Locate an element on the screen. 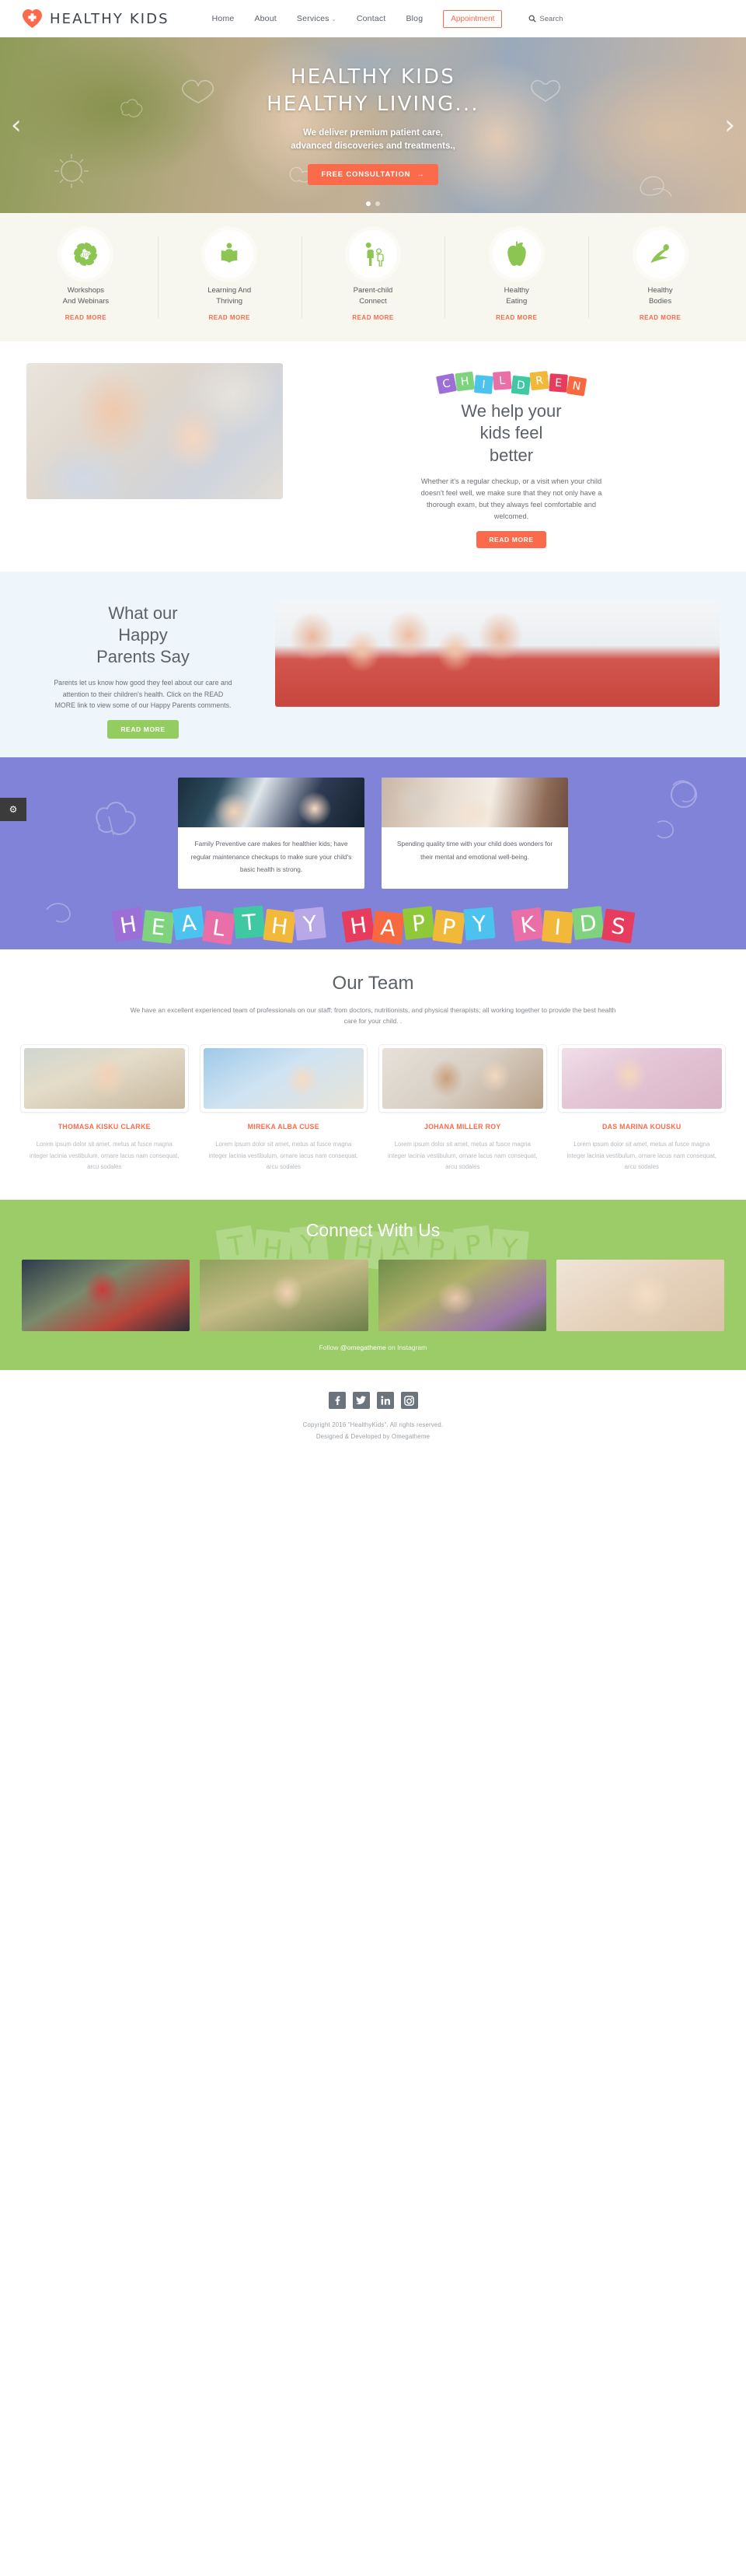 Image resolution: width=746 pixels, height=2576 pixels. appointment-button: Appointment is located at coordinates (473, 18).